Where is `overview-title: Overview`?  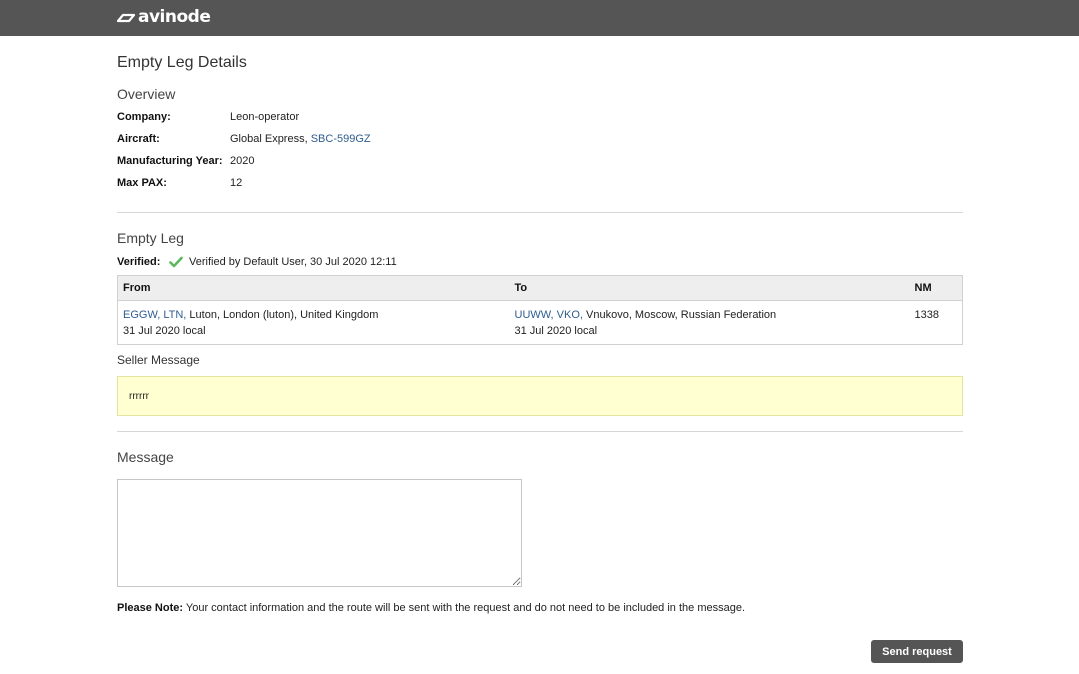
overview-title: Overview is located at coordinates (146, 94).